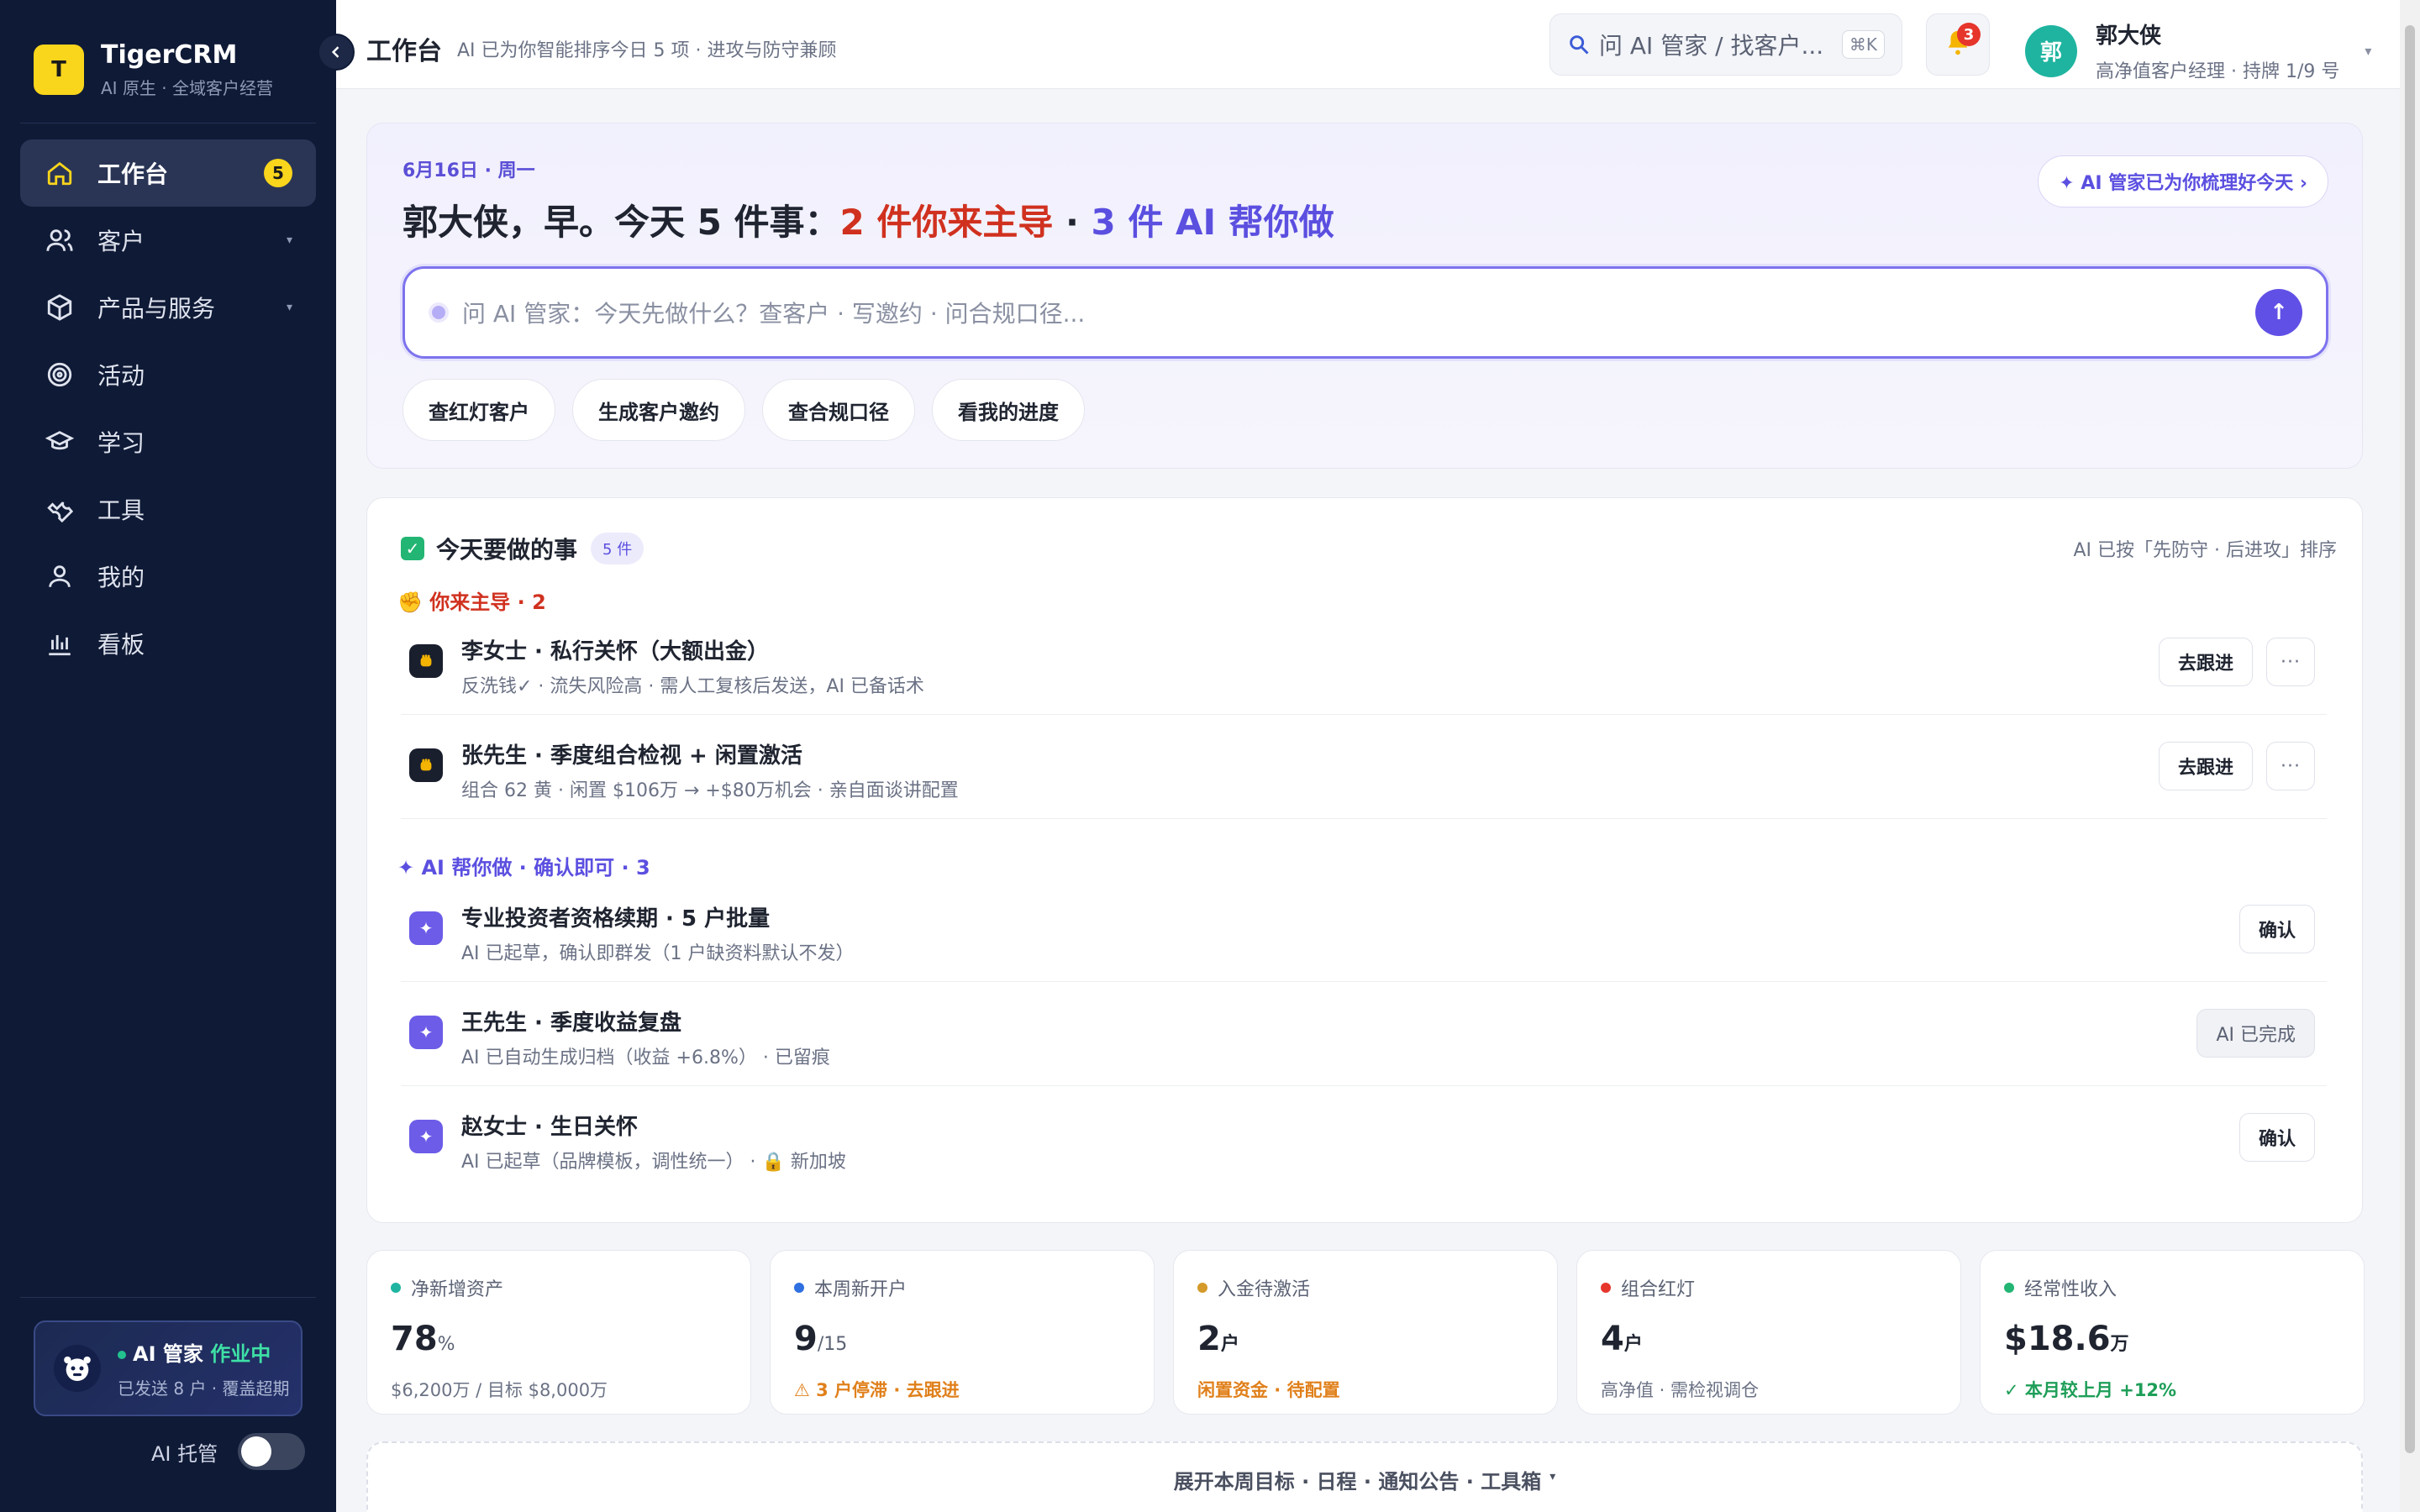  Describe the element at coordinates (877, 1389) in the screenshot. I see `kpi-foot: ⚠ 3 户停滞 · 去跟进` at that location.